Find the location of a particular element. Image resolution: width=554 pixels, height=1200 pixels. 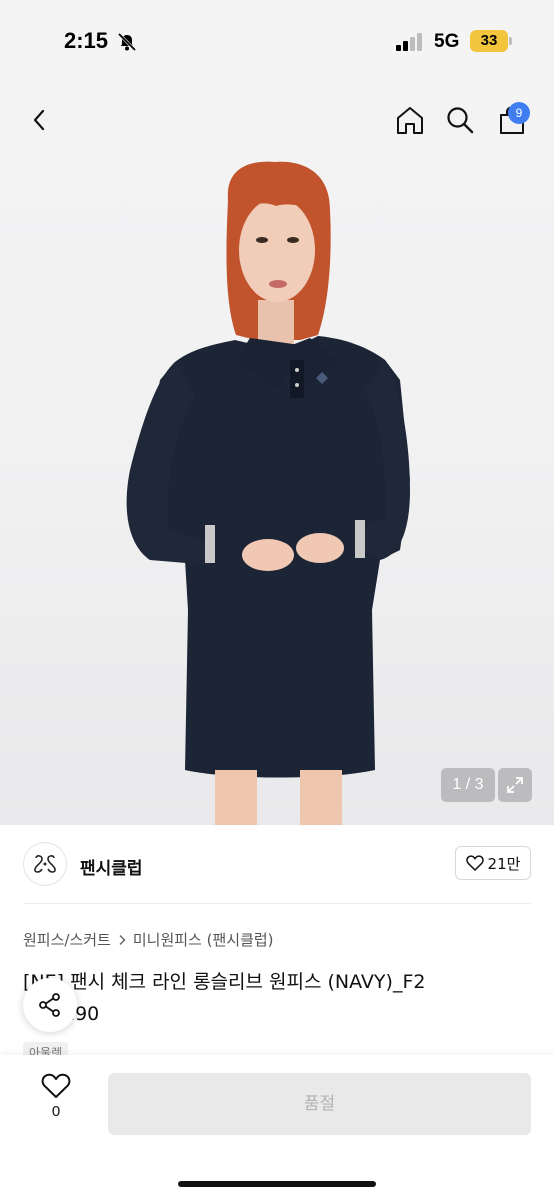

search-button is located at coordinates (460, 120).